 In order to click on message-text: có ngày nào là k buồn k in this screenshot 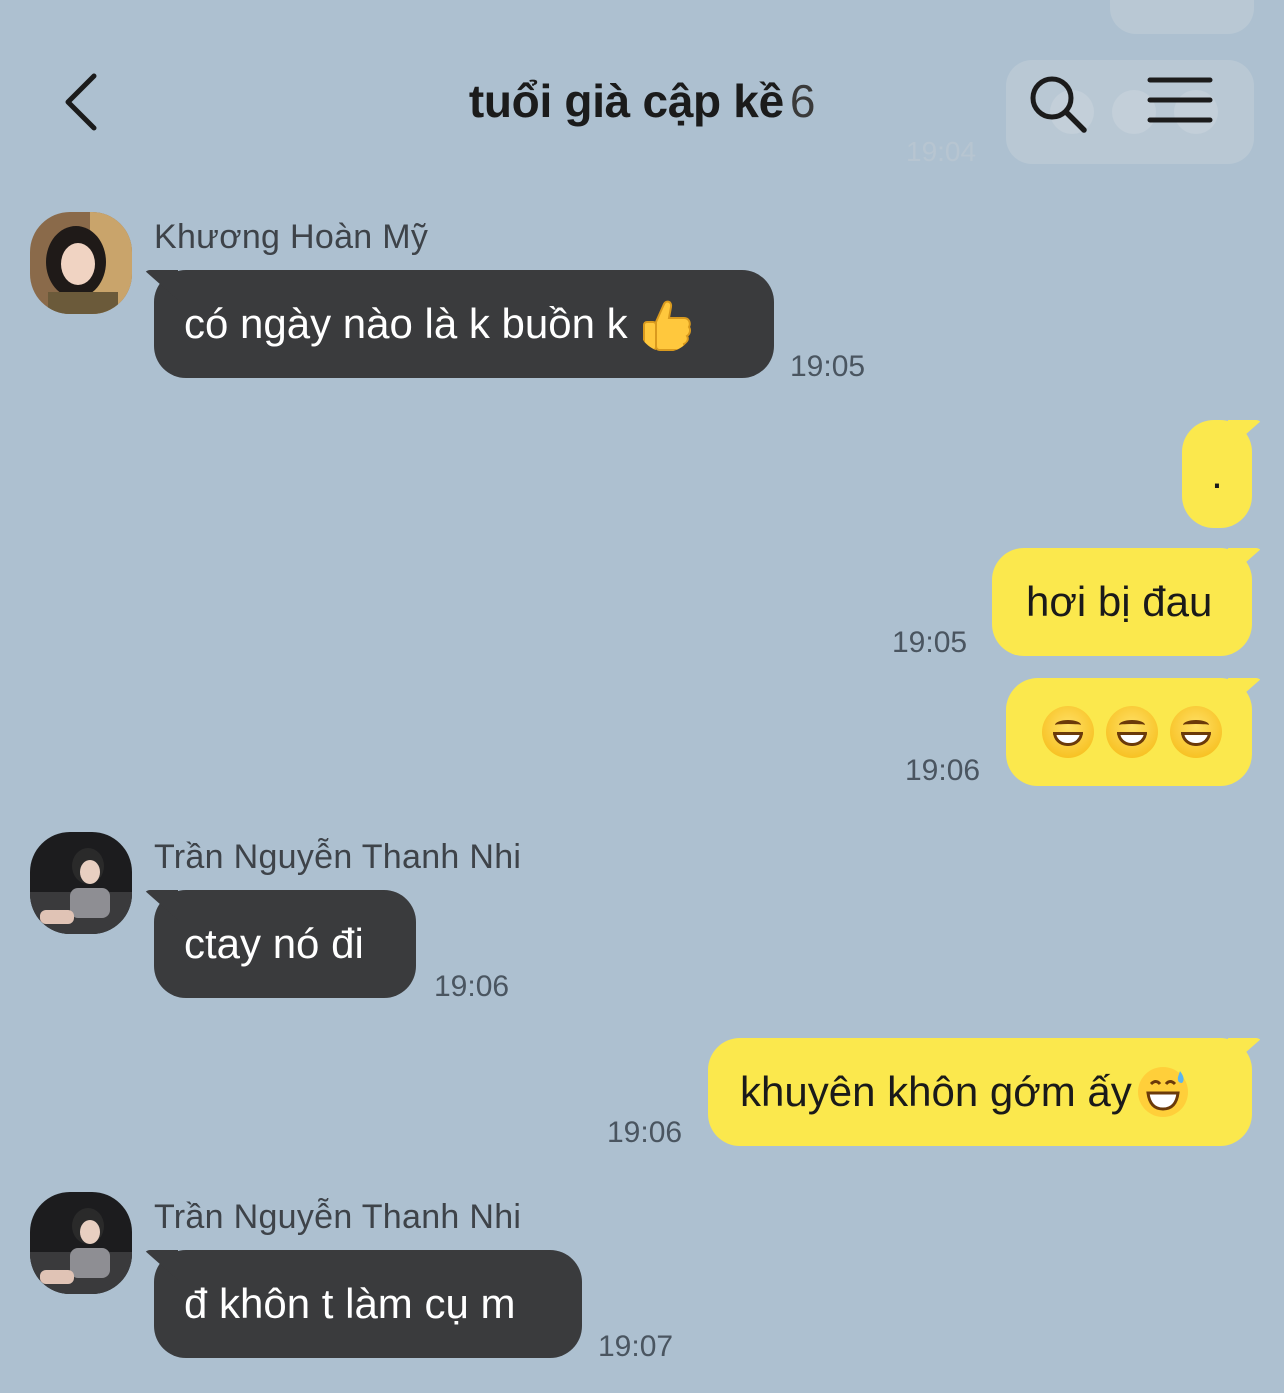, I will do `click(406, 323)`.